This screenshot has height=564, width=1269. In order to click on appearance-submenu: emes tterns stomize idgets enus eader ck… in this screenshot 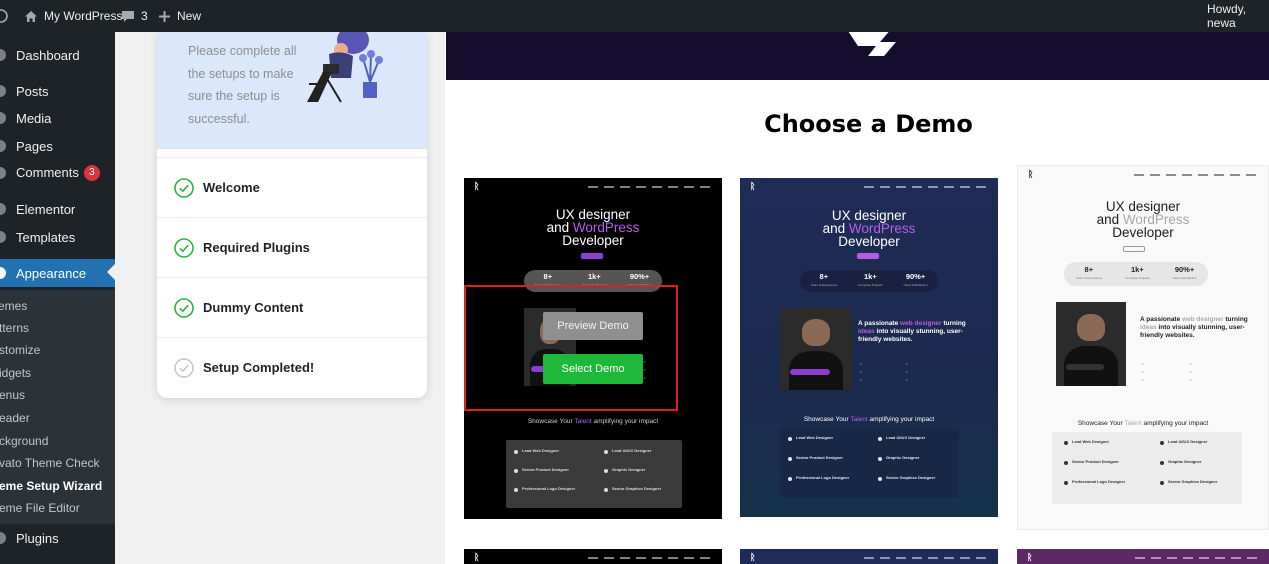, I will do `click(57, 407)`.